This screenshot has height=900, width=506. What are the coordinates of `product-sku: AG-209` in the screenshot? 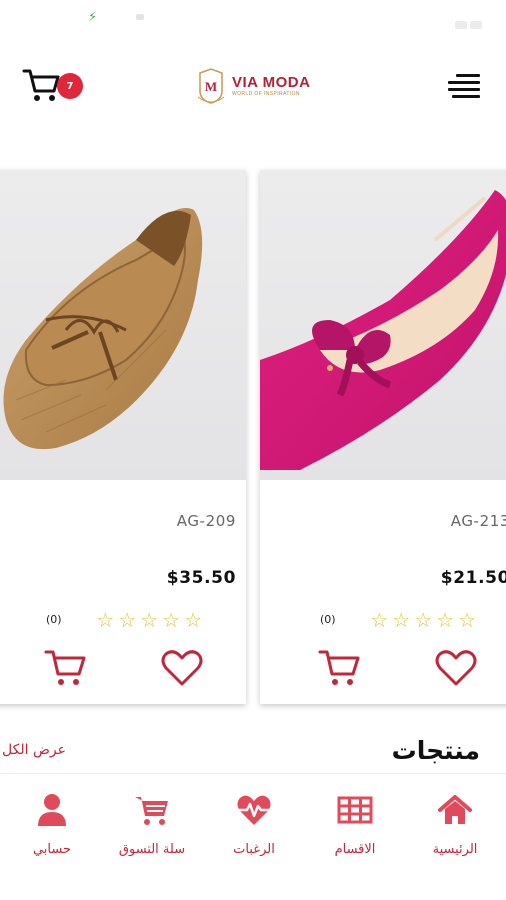 It's located at (206, 521).